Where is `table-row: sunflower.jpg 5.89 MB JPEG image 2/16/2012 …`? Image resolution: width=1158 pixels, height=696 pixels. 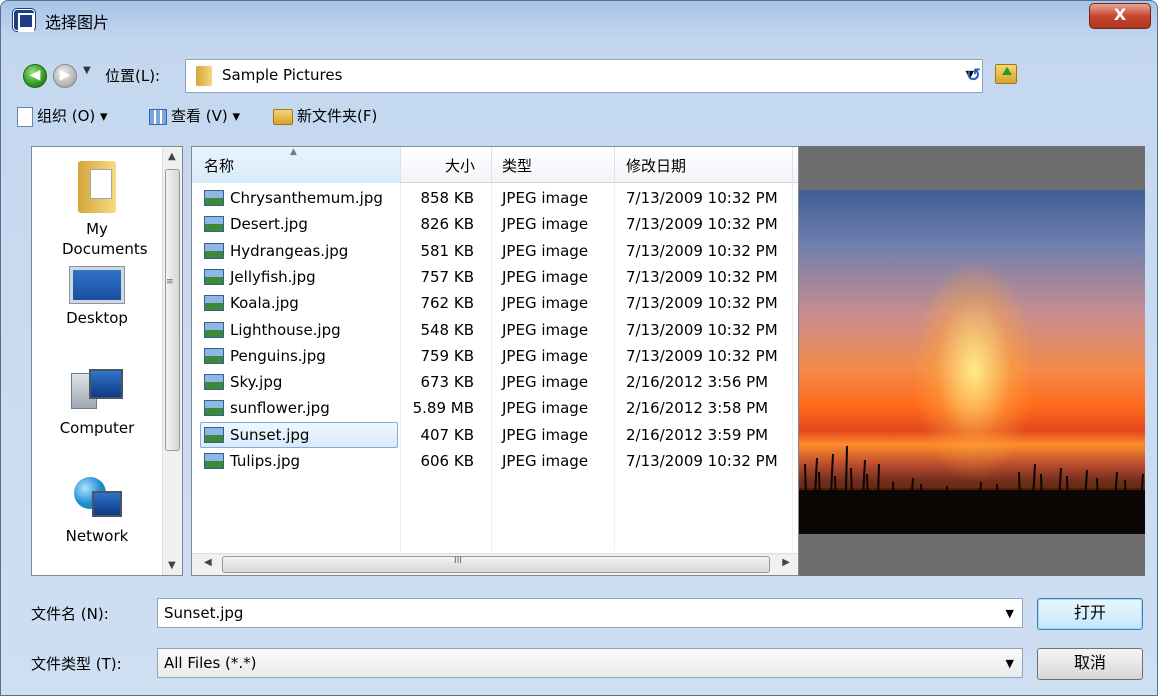
table-row: sunflower.jpg 5.89 MB JPEG image 2/16/2012 … is located at coordinates (492, 408).